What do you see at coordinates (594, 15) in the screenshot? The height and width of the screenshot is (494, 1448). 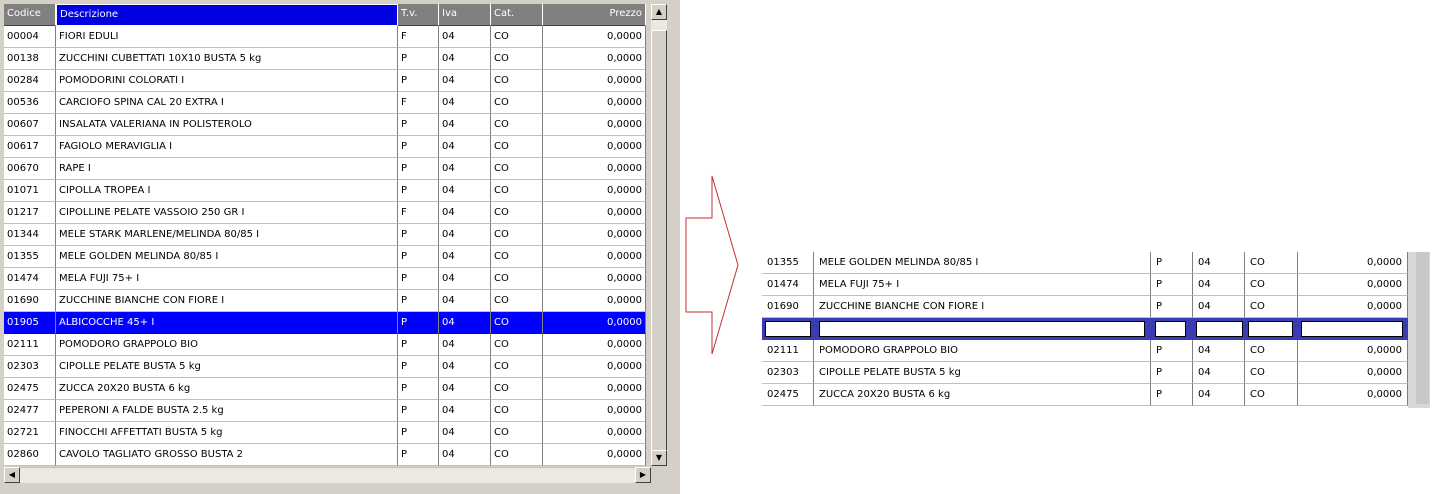 I see `column-header-prezzo: Prezzo` at bounding box center [594, 15].